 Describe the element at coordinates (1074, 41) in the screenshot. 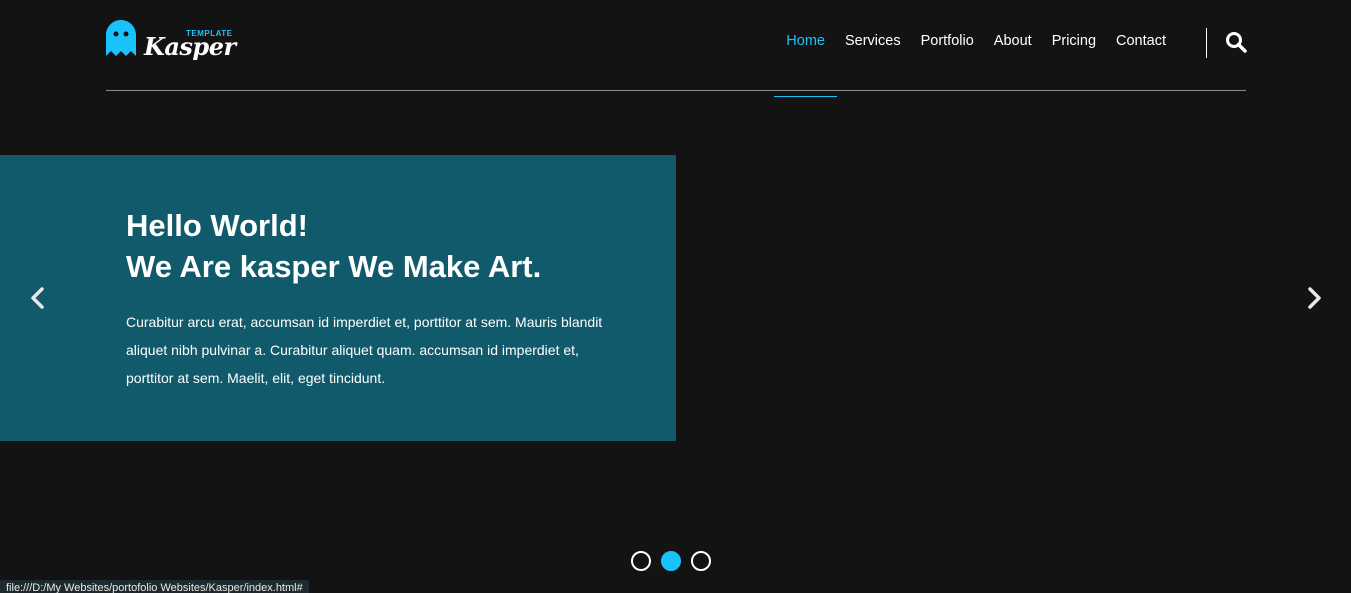

I see `nav-link-pricing: Pricing` at that location.